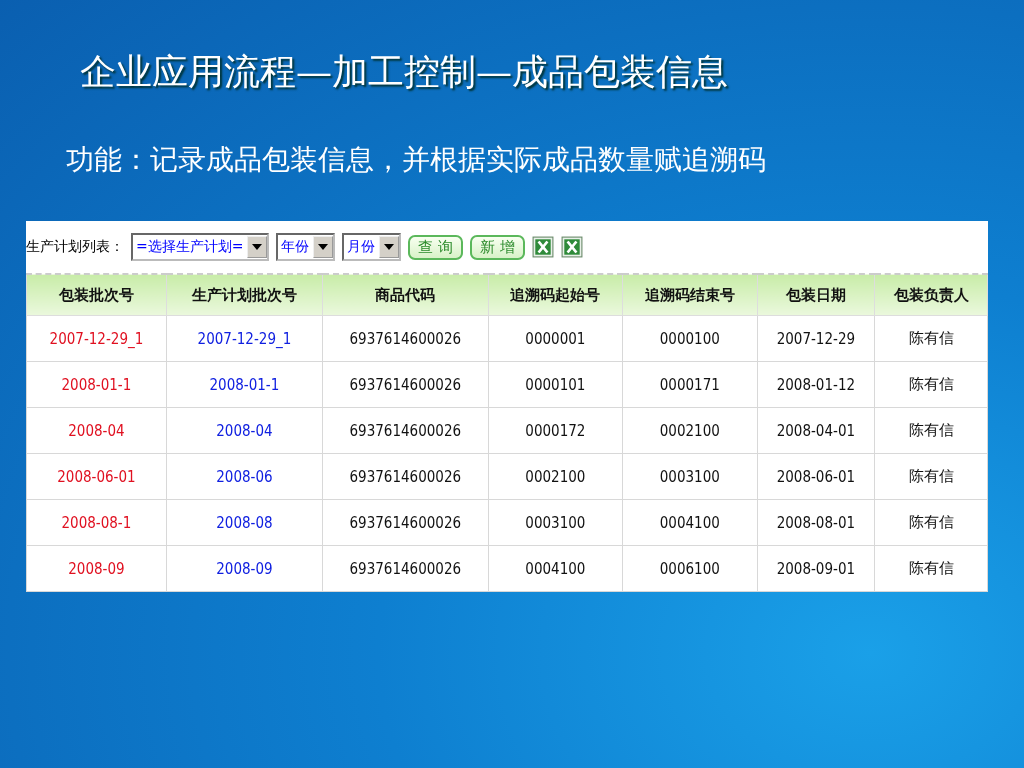  I want to click on plan-list-label: 生产计划列表：, so click(75, 247).